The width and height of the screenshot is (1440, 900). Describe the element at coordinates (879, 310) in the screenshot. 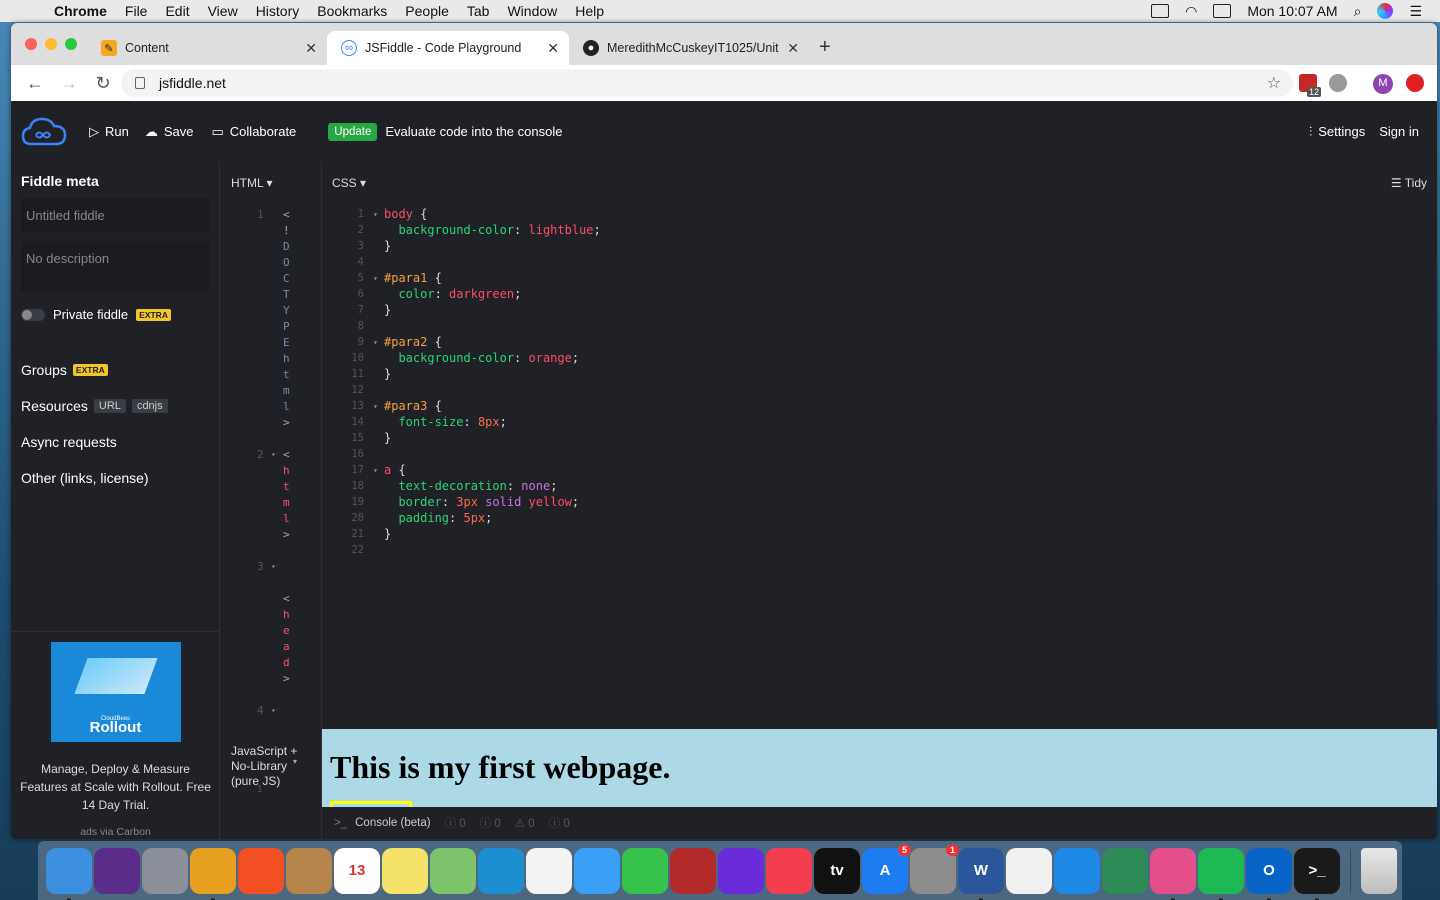

I see `css-code-line: 7}` at that location.